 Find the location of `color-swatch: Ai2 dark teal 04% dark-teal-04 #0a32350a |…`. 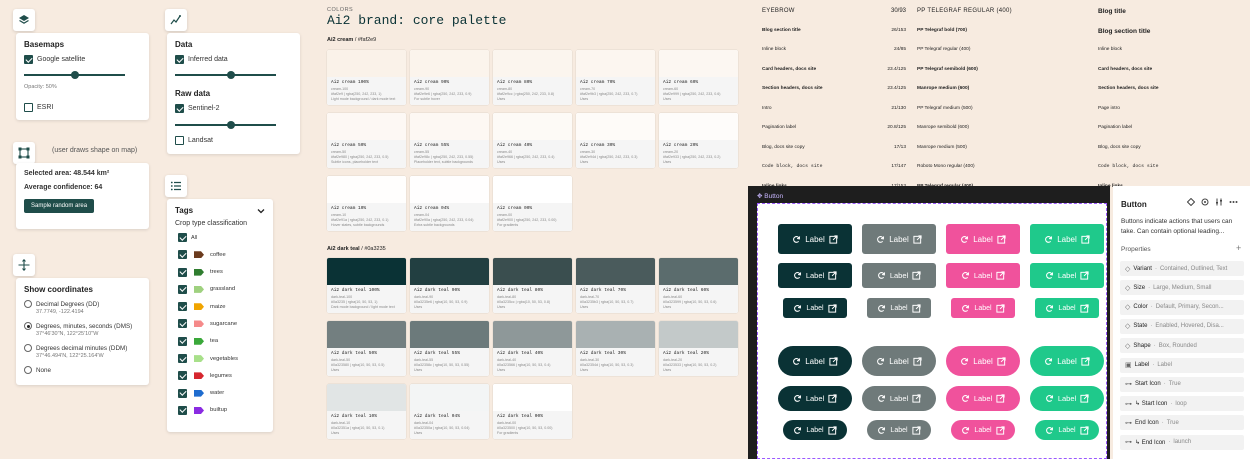

color-swatch: Ai2 dark teal 04% dark-teal-04 #0a32350a |… is located at coordinates (449, 411).